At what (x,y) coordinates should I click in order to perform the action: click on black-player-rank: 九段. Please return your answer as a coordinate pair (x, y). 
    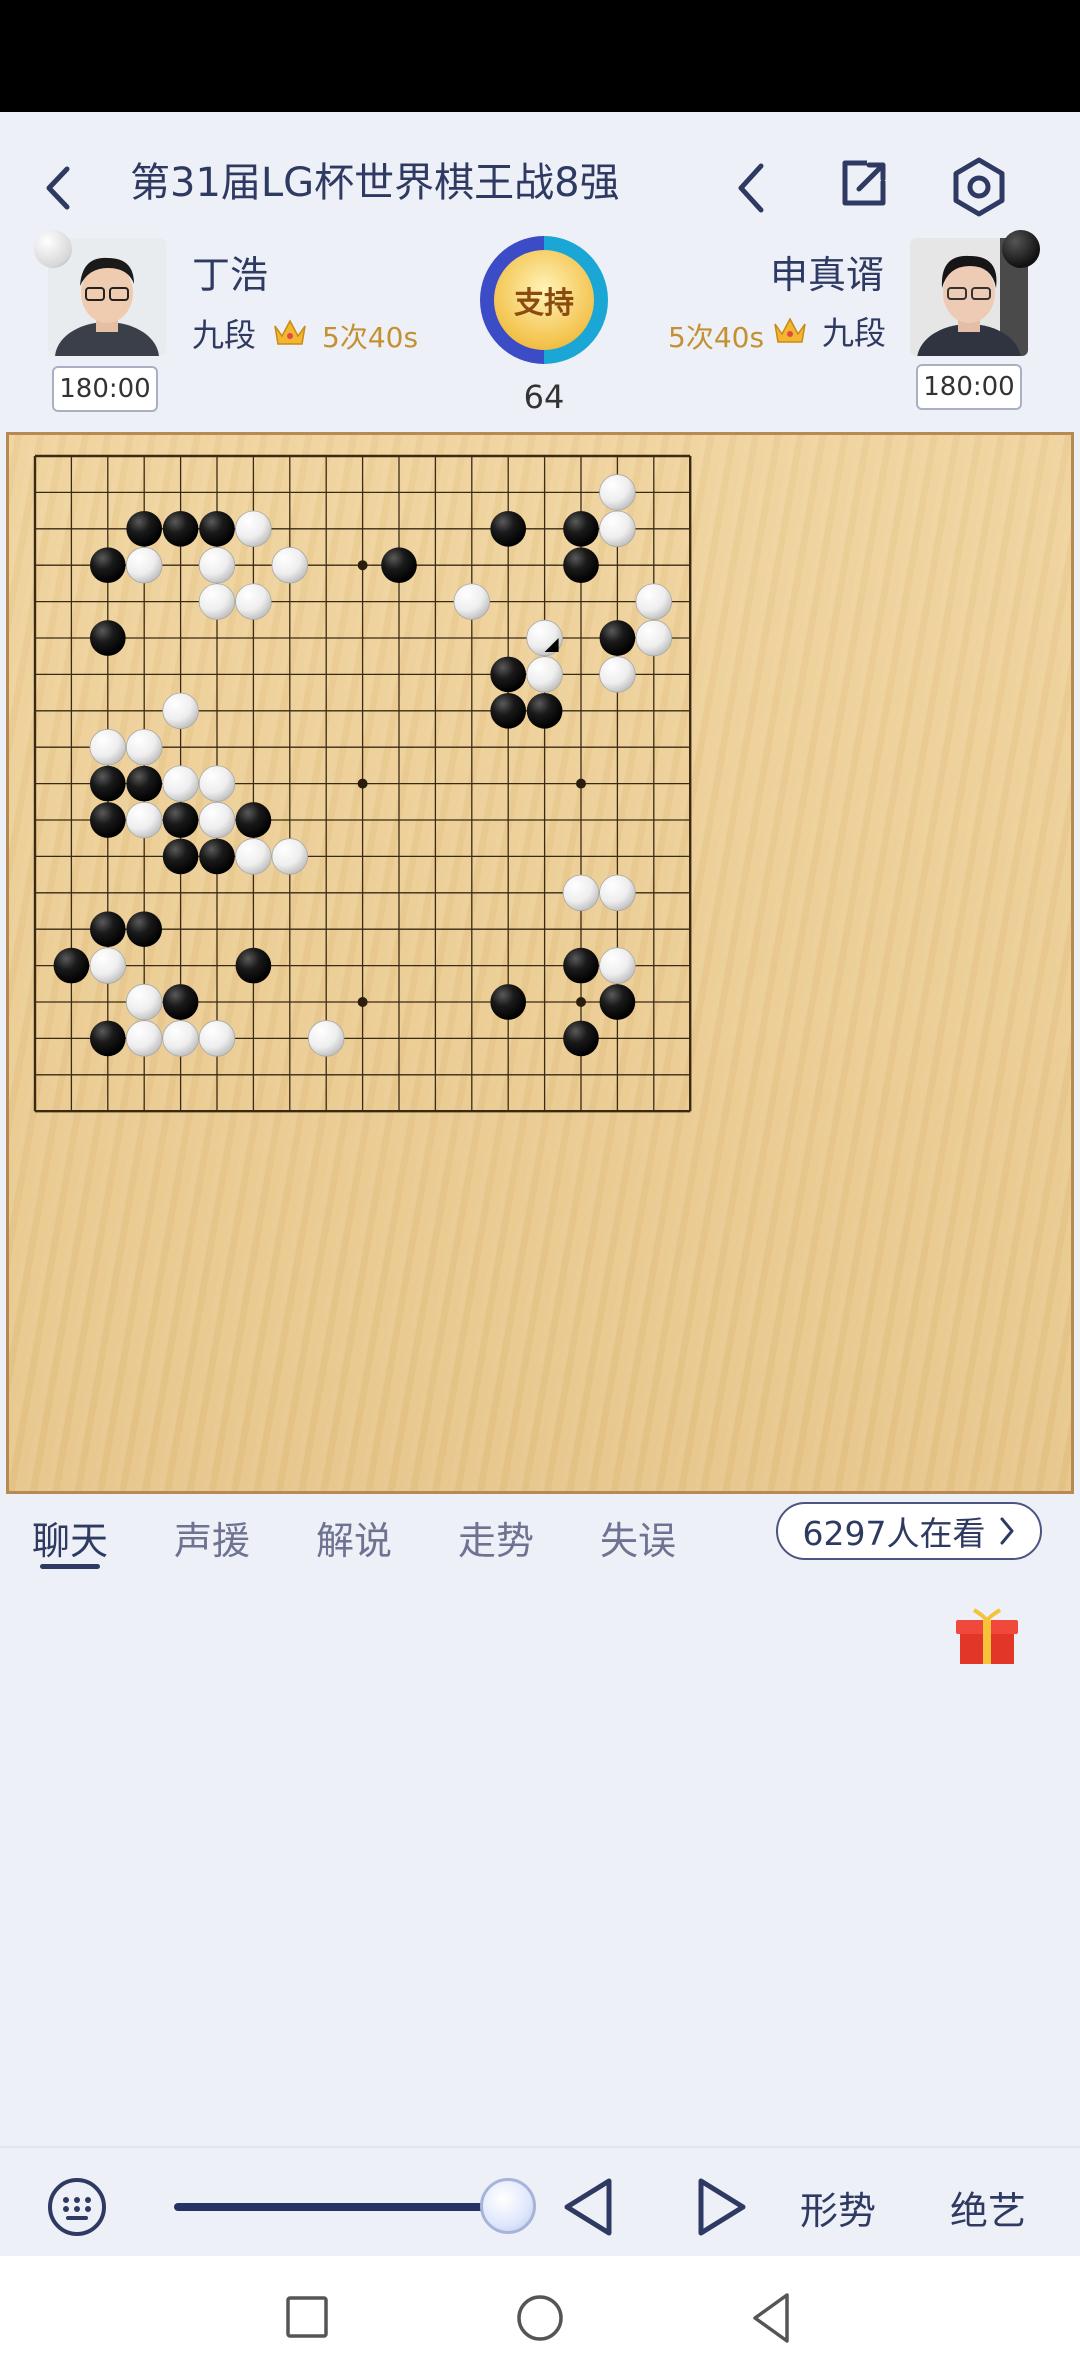
    Looking at the image, I should click on (224, 335).